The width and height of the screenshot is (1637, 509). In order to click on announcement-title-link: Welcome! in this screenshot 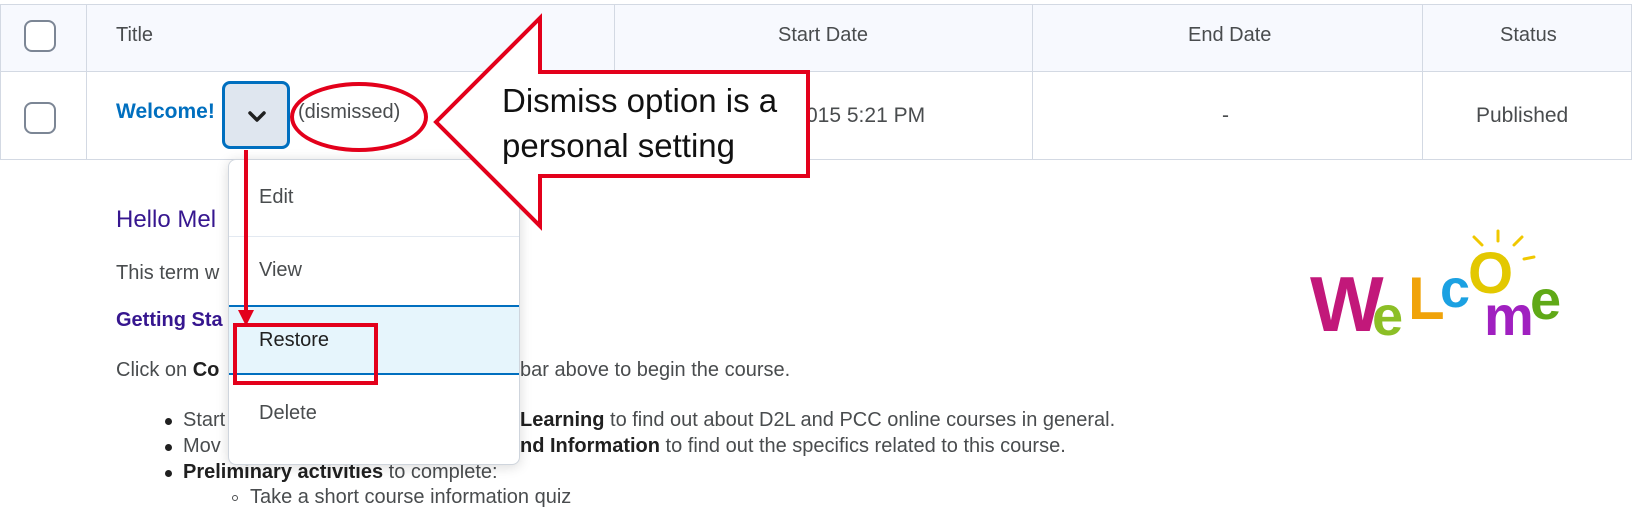, I will do `click(165, 112)`.